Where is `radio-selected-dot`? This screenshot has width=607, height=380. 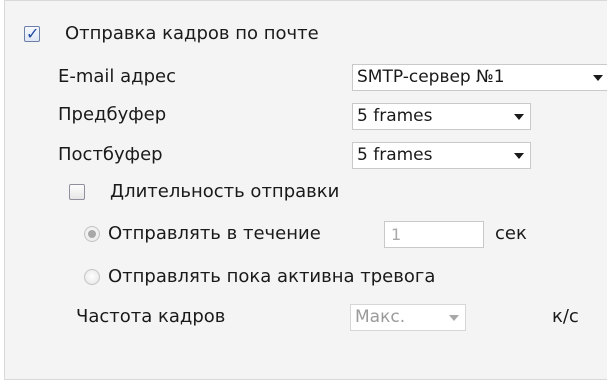 radio-selected-dot is located at coordinates (92, 234).